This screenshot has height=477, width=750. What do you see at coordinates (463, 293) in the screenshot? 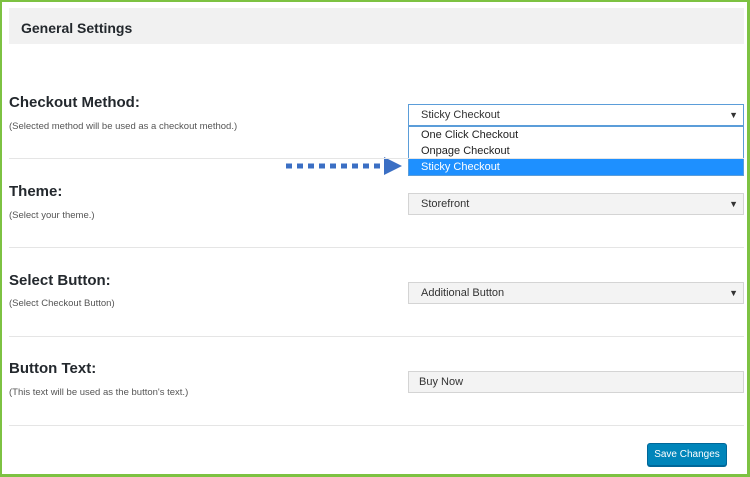
I see `select-button-selected-value: Additional Button` at bounding box center [463, 293].